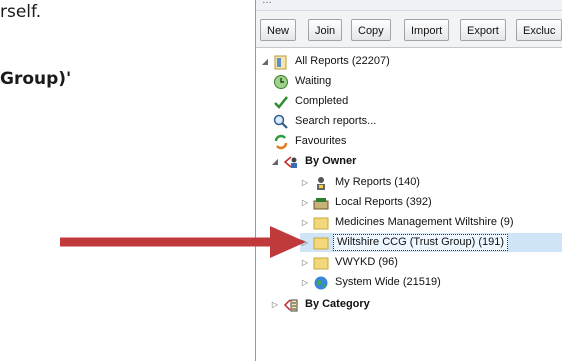 The height and width of the screenshot is (361, 562). What do you see at coordinates (291, 305) in the screenshot?
I see `category-icon` at bounding box center [291, 305].